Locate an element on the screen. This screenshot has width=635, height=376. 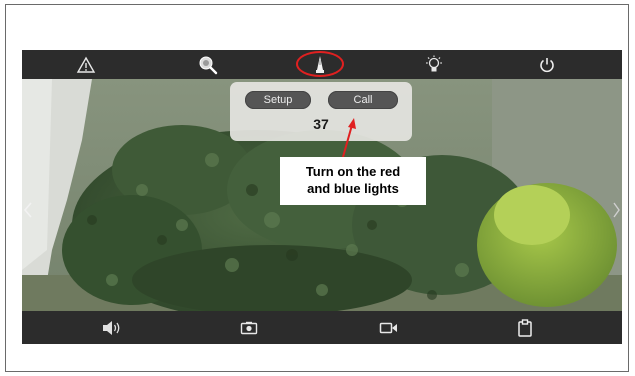
power-button is located at coordinates (547, 65).